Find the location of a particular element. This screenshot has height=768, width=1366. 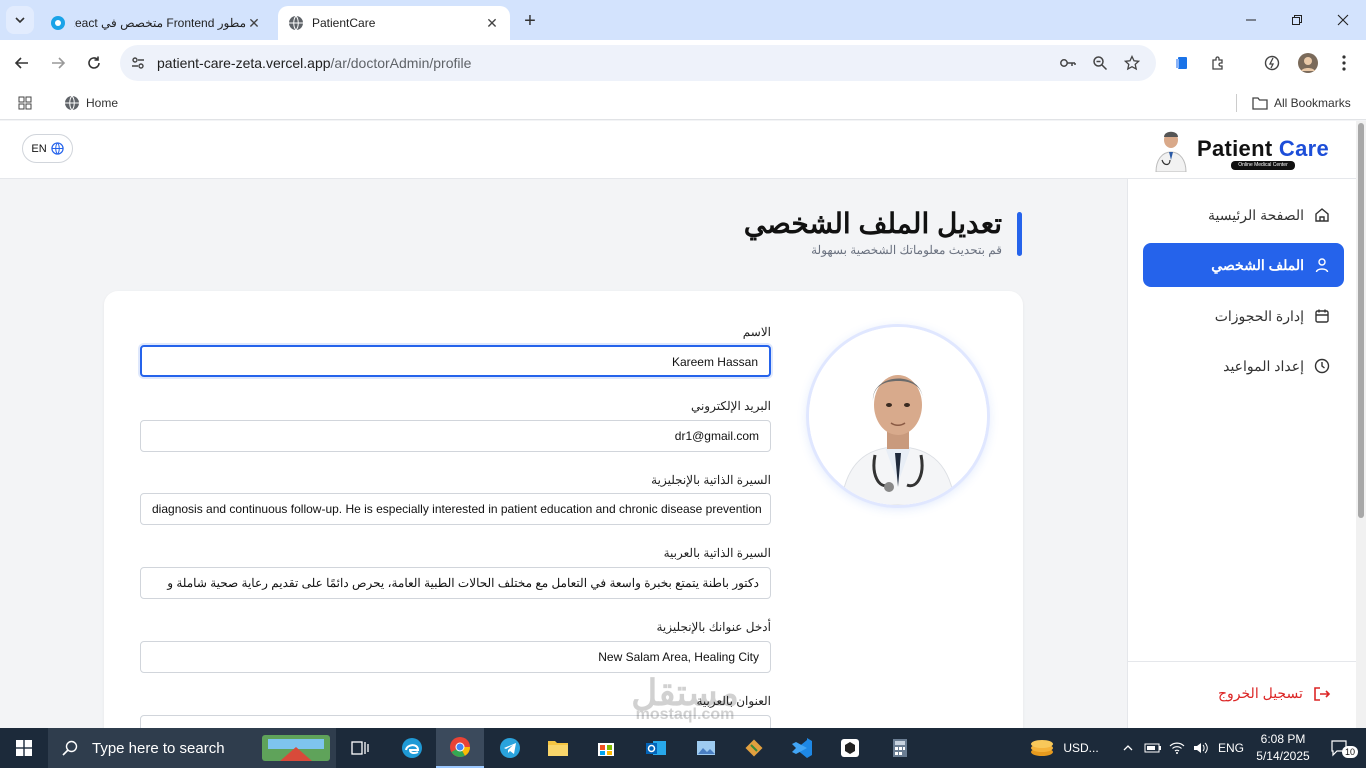

search-icon is located at coordinates (70, 748).